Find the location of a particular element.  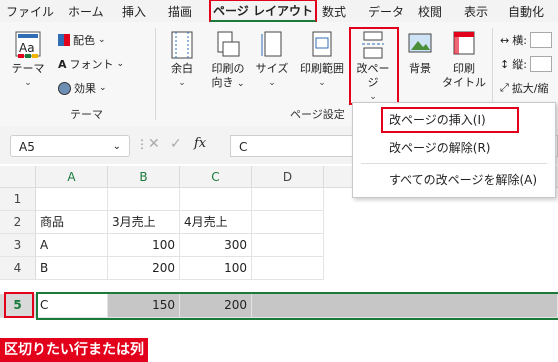

menu-remove-page-break: 改ページの解除(R) is located at coordinates (439, 147).